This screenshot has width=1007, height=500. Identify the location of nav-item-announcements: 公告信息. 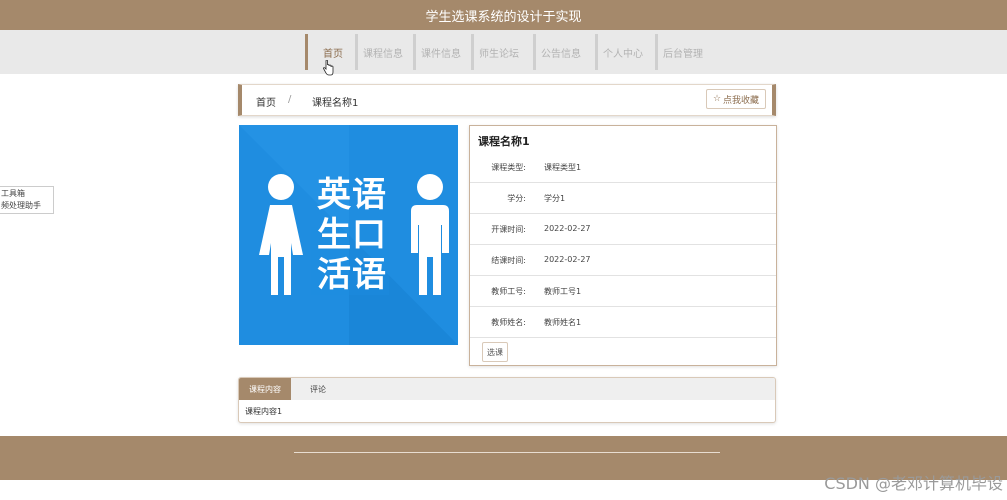
(559, 52).